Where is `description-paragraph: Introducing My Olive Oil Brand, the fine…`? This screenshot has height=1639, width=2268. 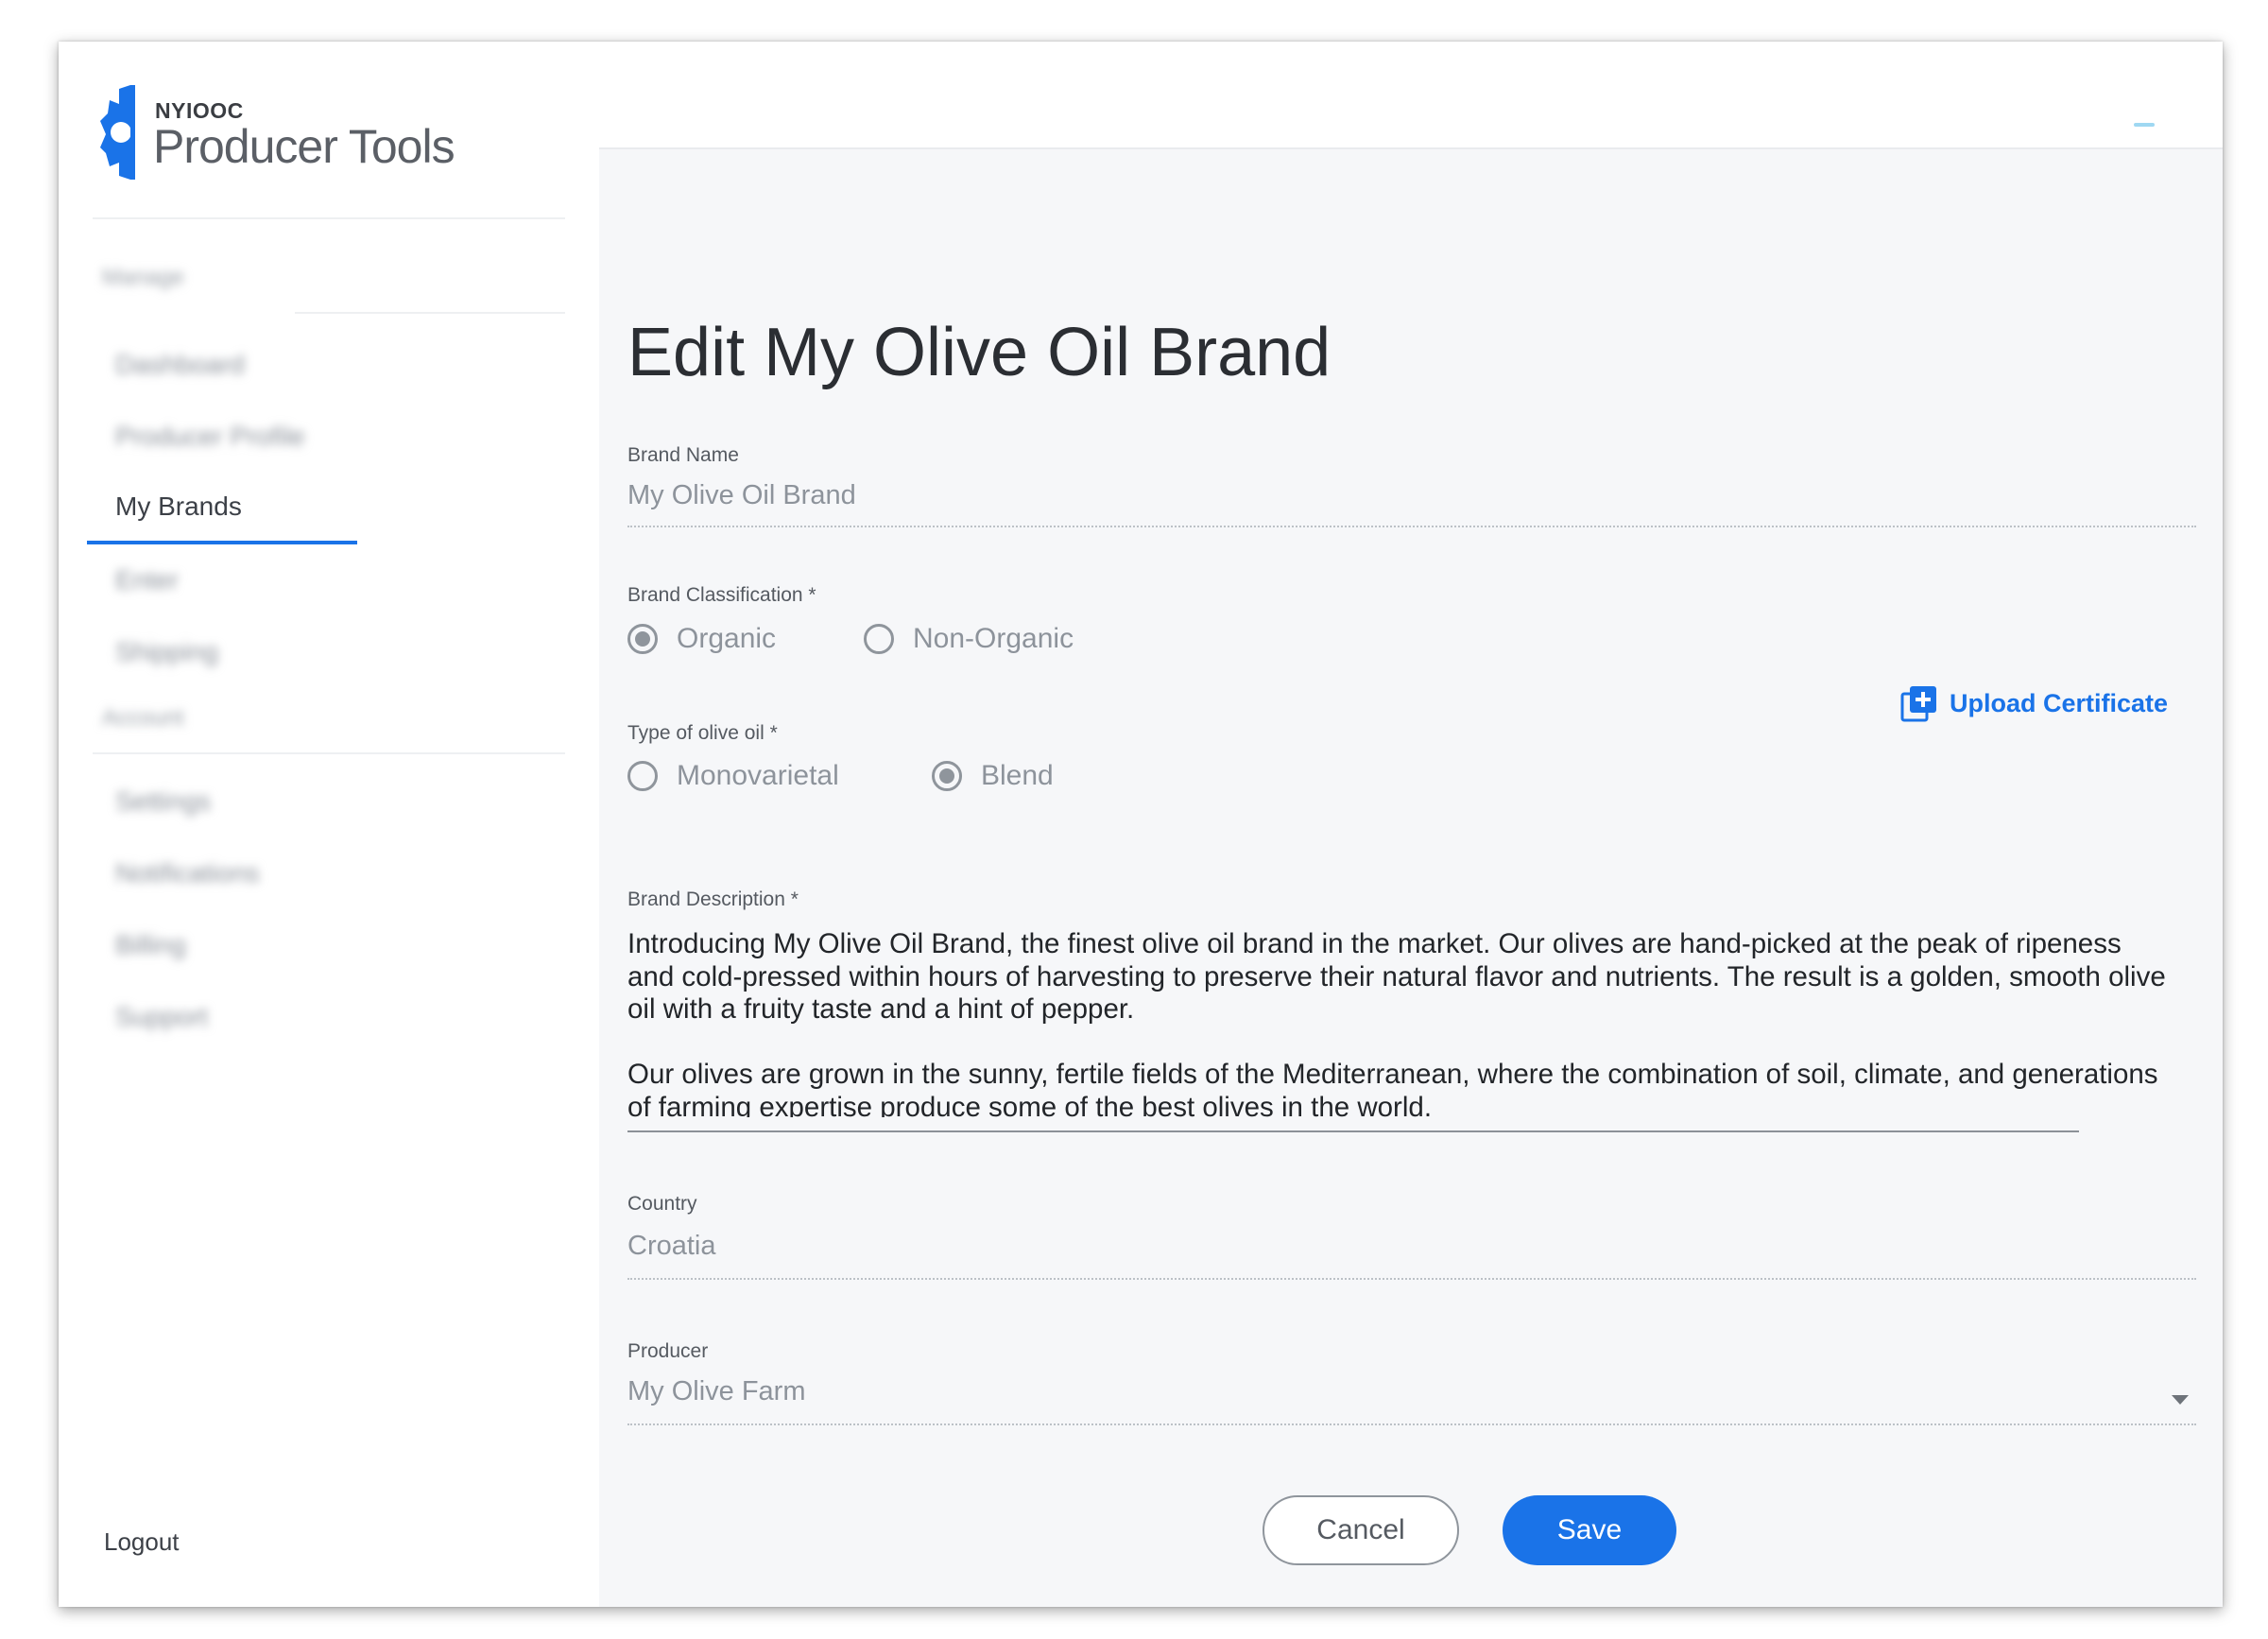
description-paragraph: Introducing My Olive Oil Brand, the fine… is located at coordinates (1396, 977).